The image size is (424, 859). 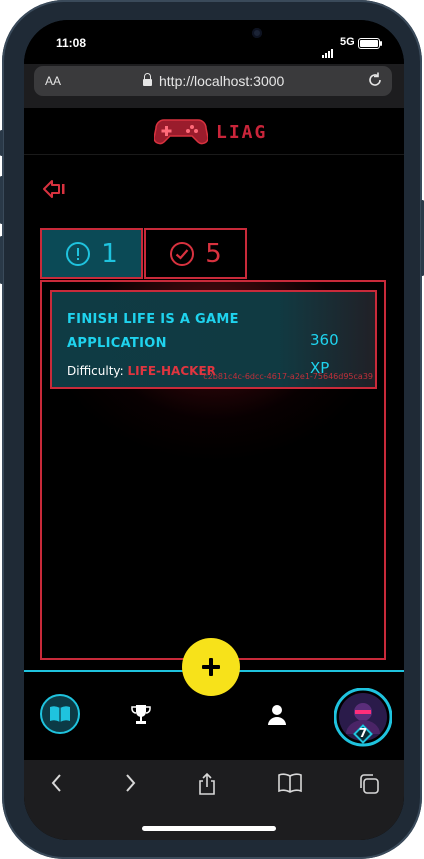 I want to click on browser-back-button, so click(x=57, y=785).